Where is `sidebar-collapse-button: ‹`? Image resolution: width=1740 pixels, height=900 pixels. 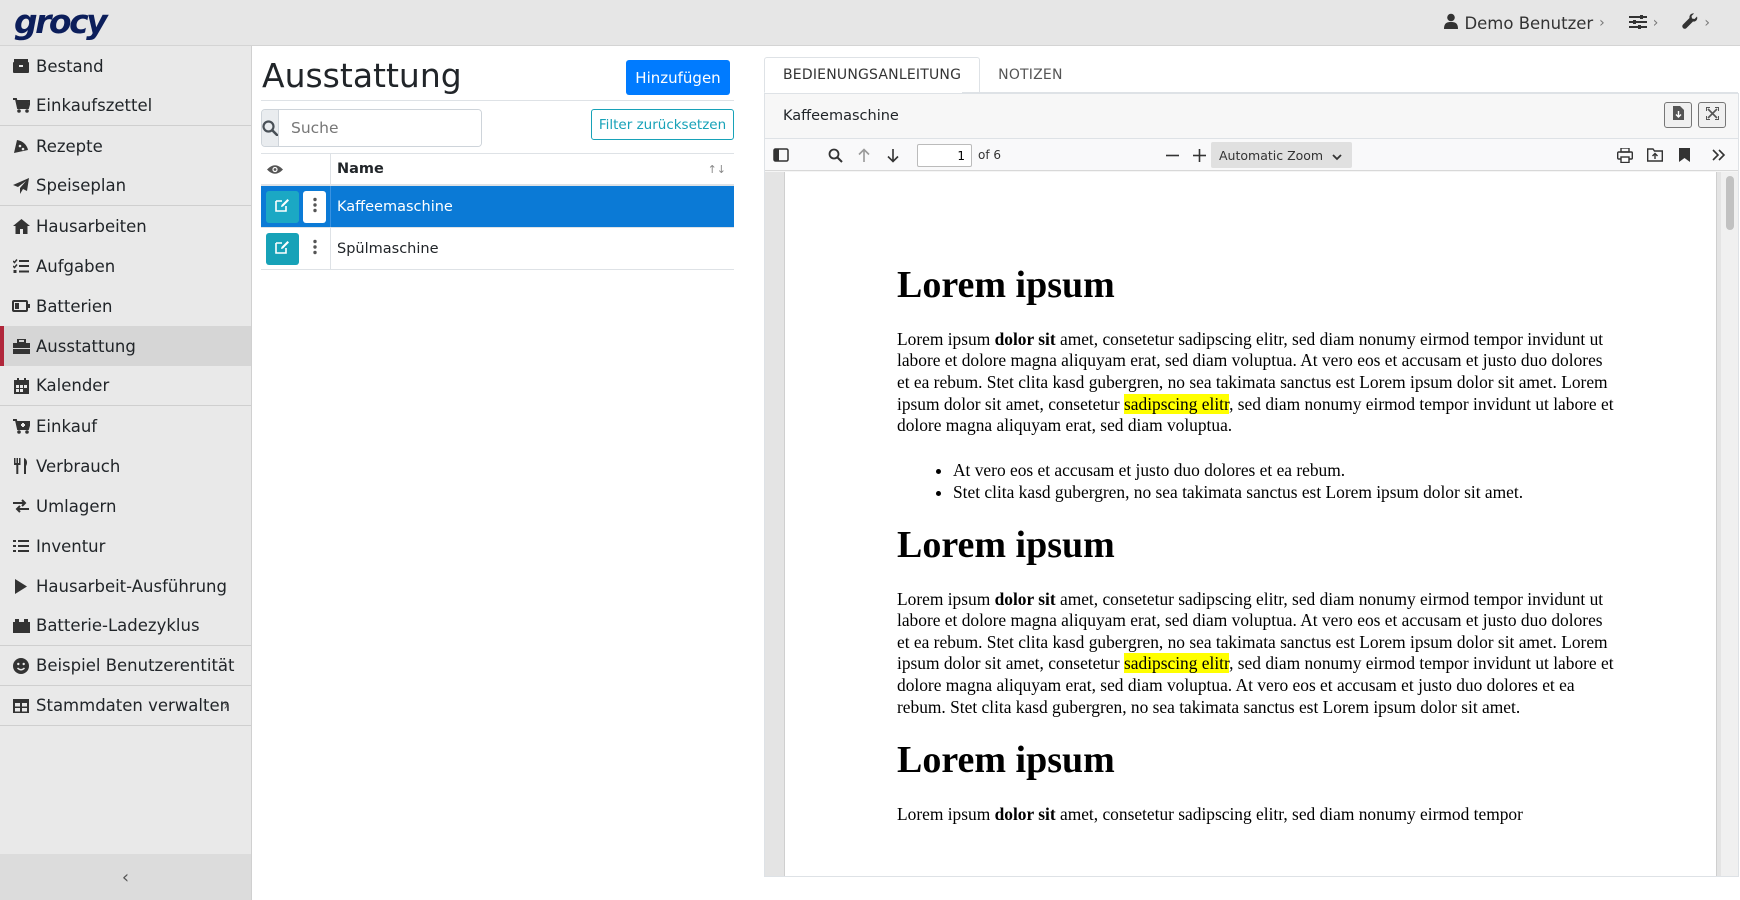
sidebar-collapse-button: ‹ is located at coordinates (125, 877).